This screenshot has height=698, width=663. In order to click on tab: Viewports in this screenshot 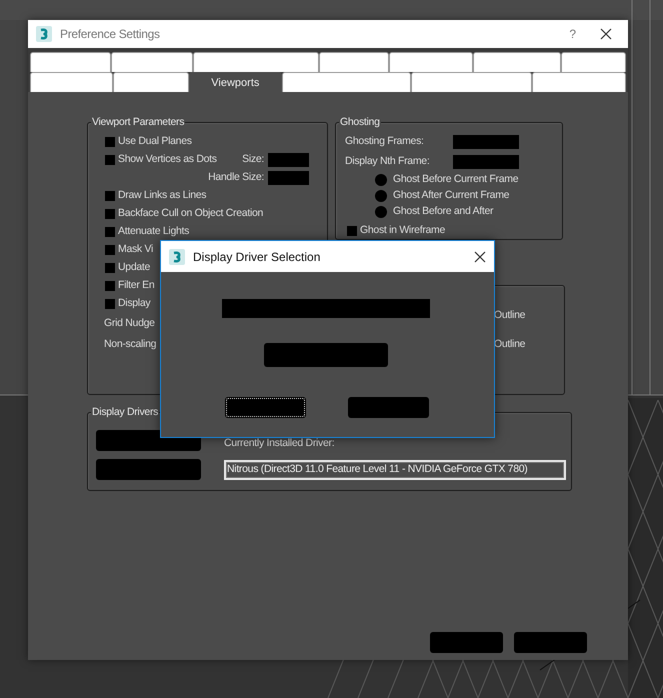, I will do `click(235, 82)`.